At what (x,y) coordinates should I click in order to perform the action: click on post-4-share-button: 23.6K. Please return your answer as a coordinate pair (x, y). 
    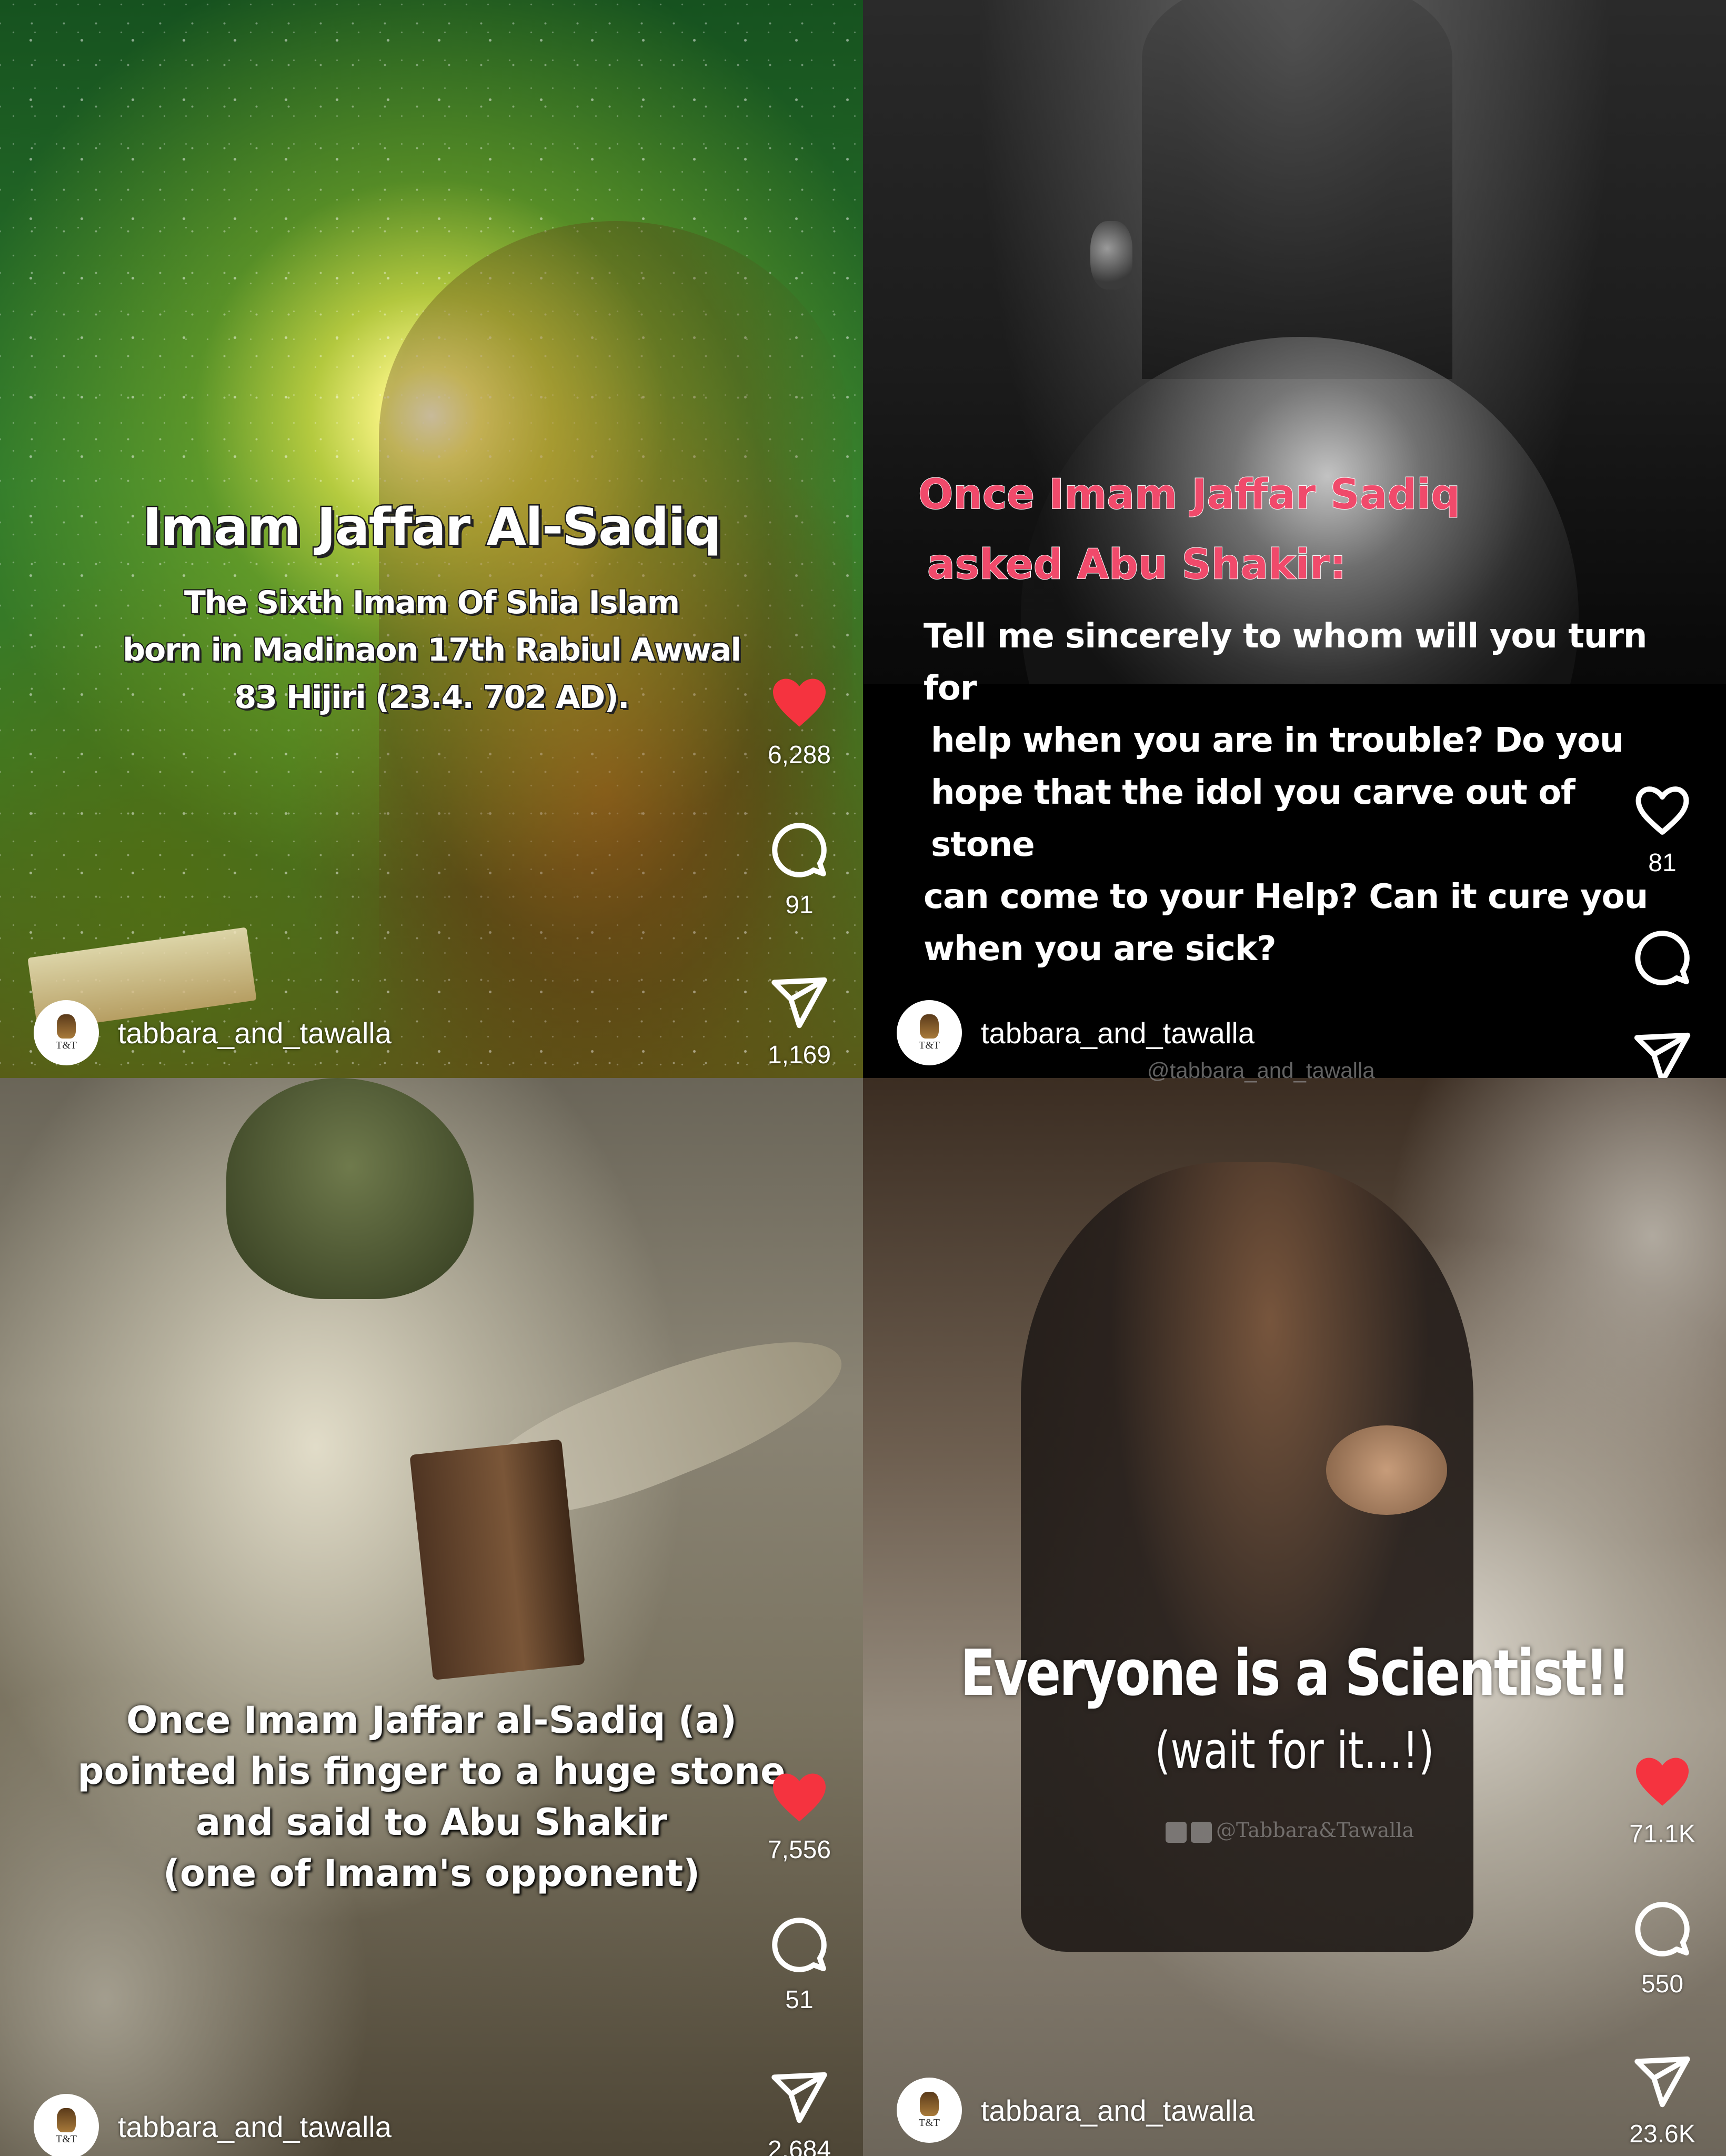
    Looking at the image, I should click on (1662, 2102).